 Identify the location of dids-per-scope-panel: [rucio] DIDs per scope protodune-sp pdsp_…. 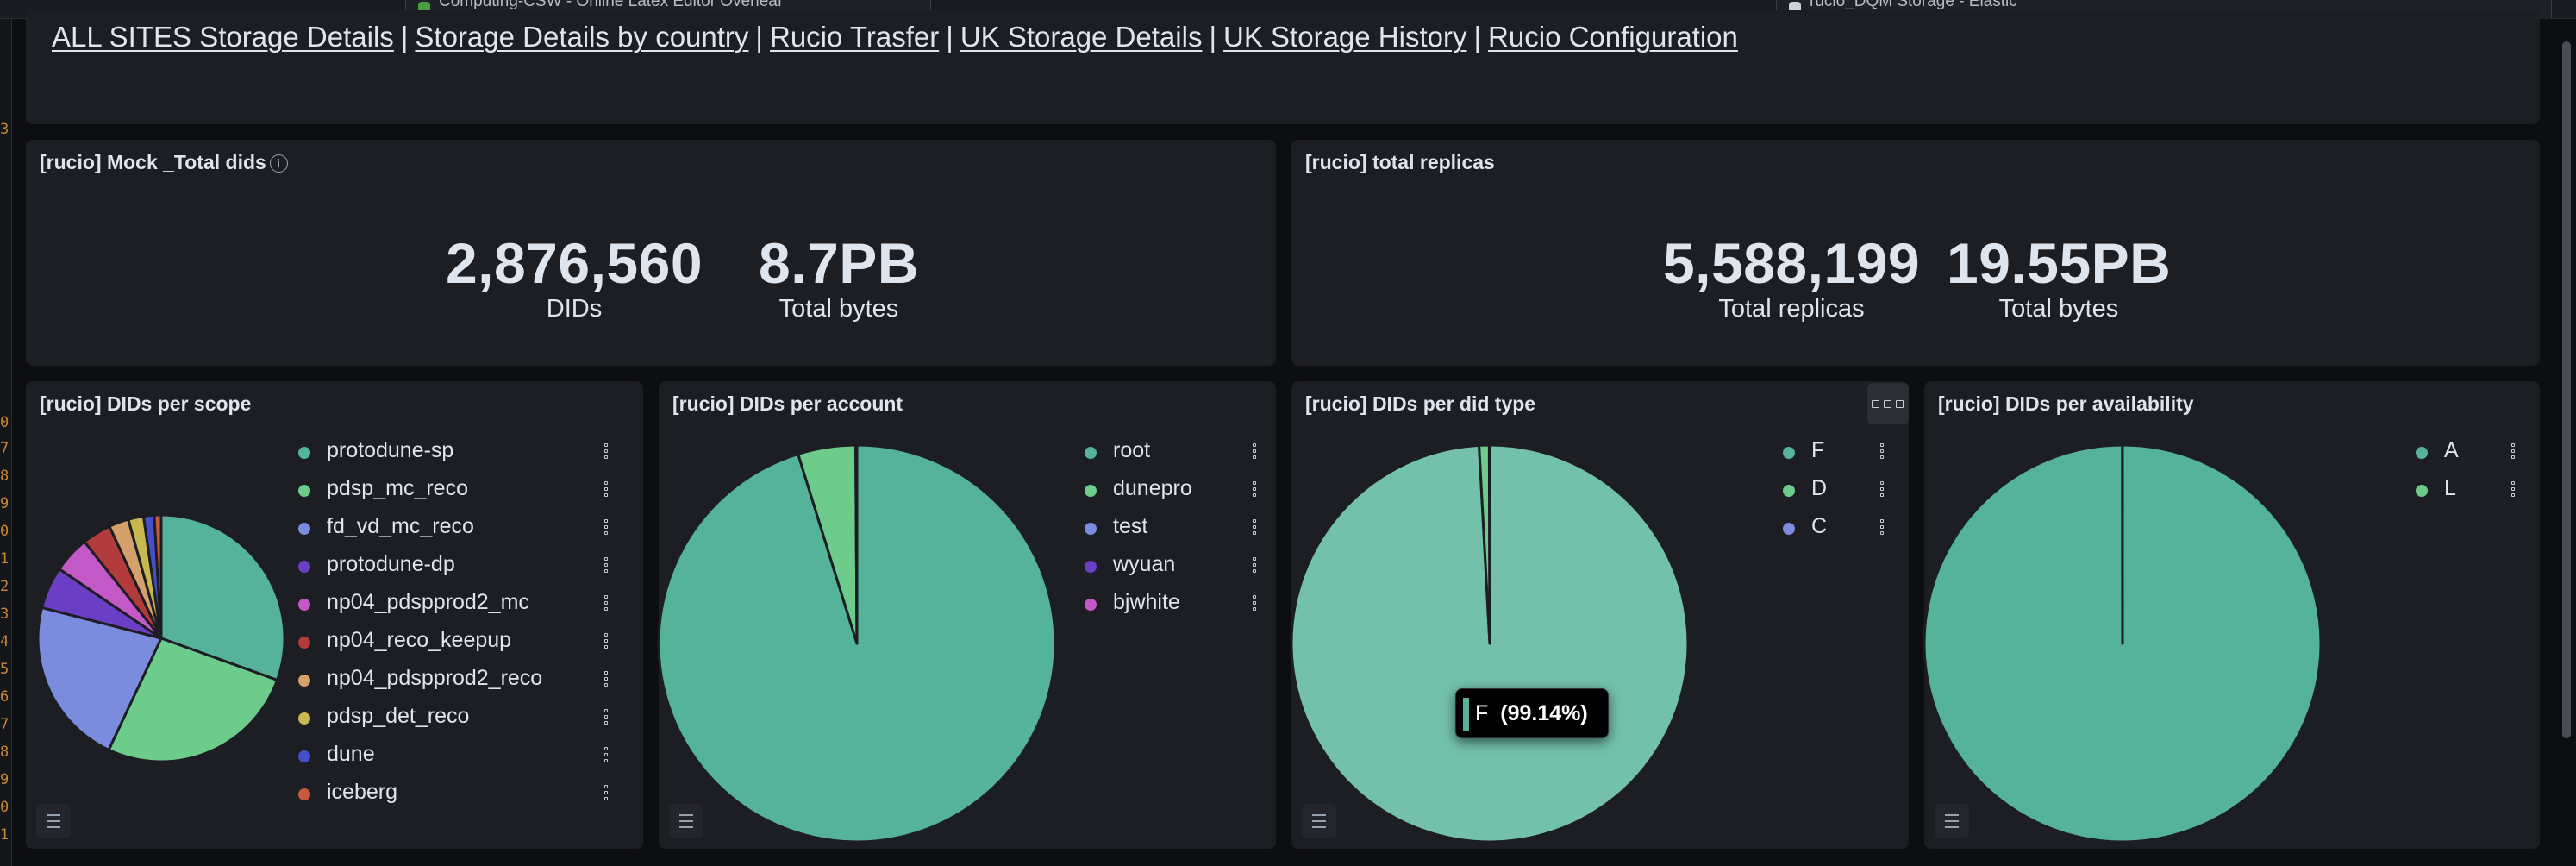
(334, 615).